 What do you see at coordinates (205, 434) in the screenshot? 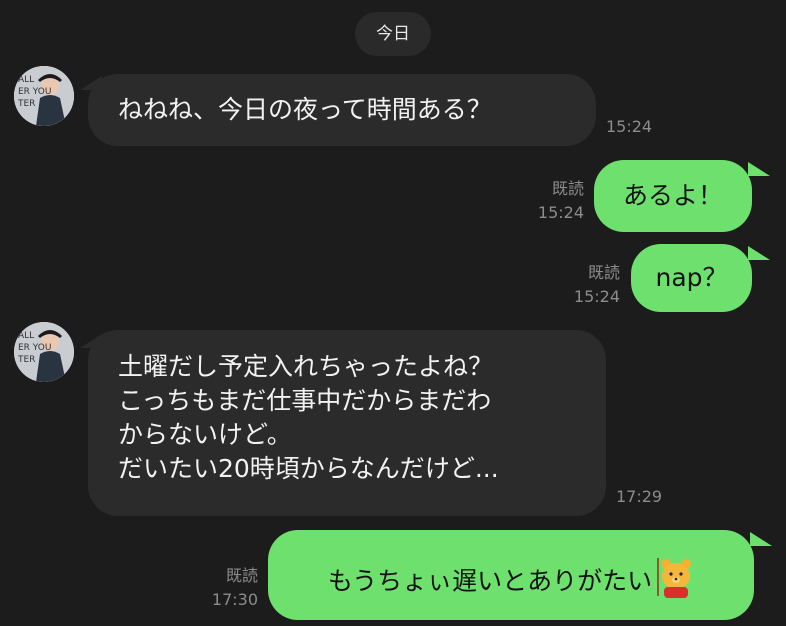
I see `message-line: からないけど。` at bounding box center [205, 434].